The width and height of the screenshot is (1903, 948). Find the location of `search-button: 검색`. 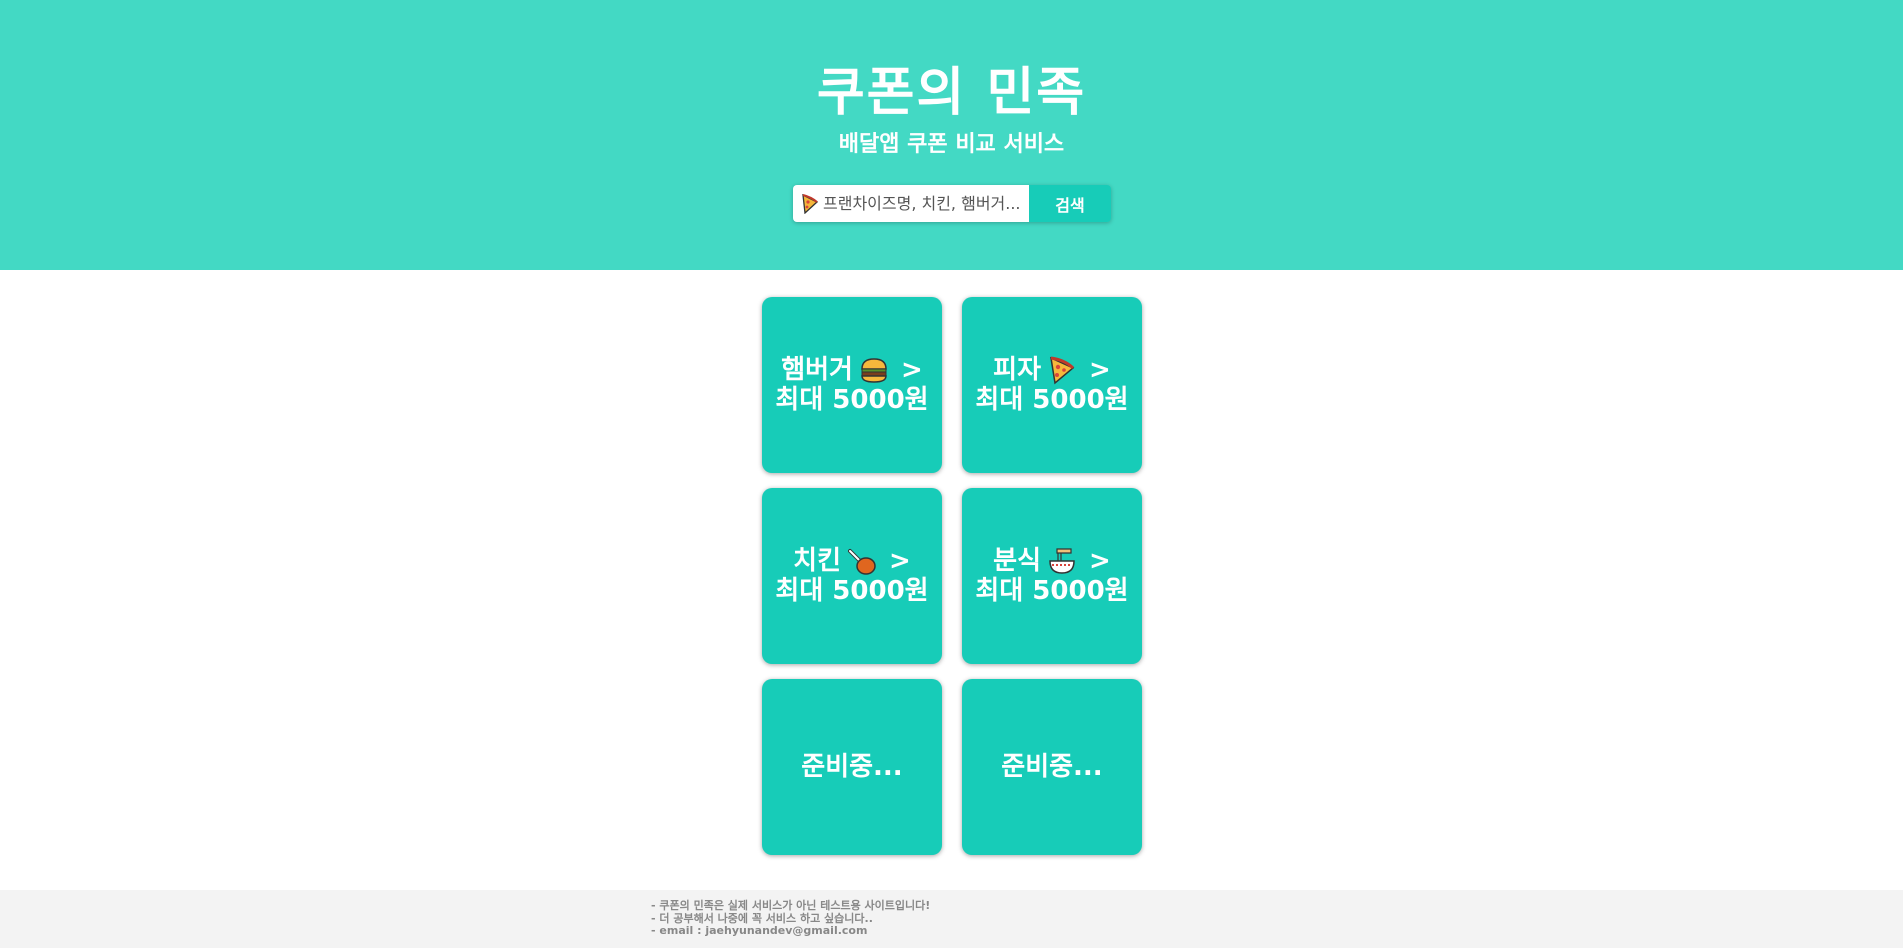

search-button: 검색 is located at coordinates (1070, 203).